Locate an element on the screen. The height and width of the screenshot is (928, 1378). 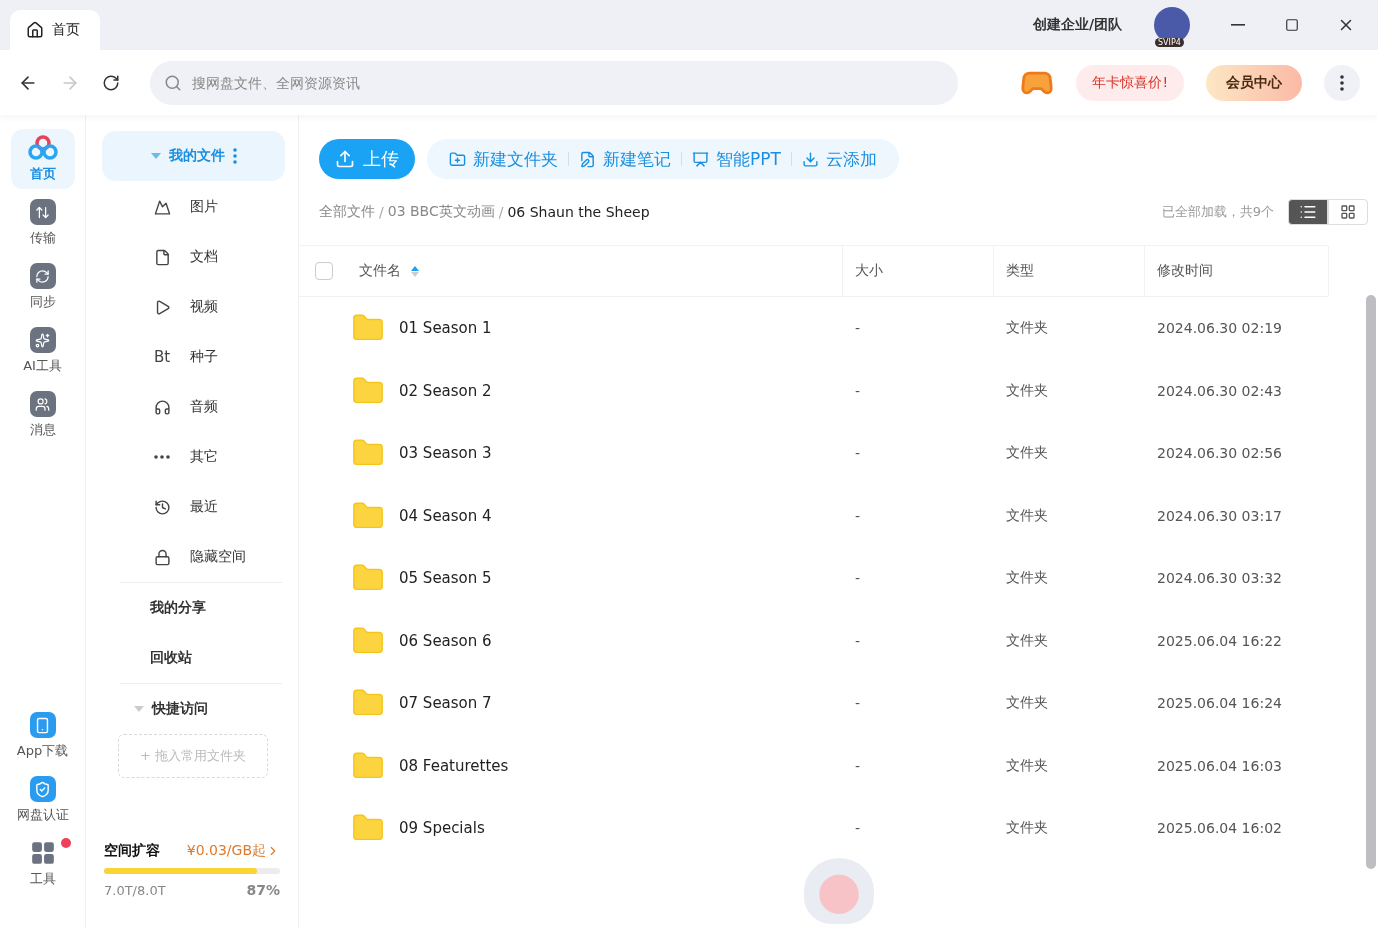
file-row: 03 Season 3 - 文件夹 2024.06.30 02:56 is located at coordinates (813, 453).